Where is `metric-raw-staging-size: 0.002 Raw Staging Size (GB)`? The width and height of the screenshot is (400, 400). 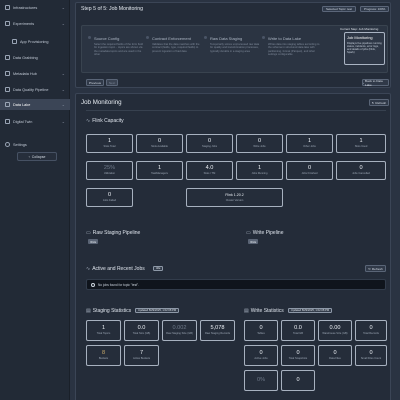 metric-raw-staging-size: 0.002 Raw Staging Size (GB) is located at coordinates (179, 330).